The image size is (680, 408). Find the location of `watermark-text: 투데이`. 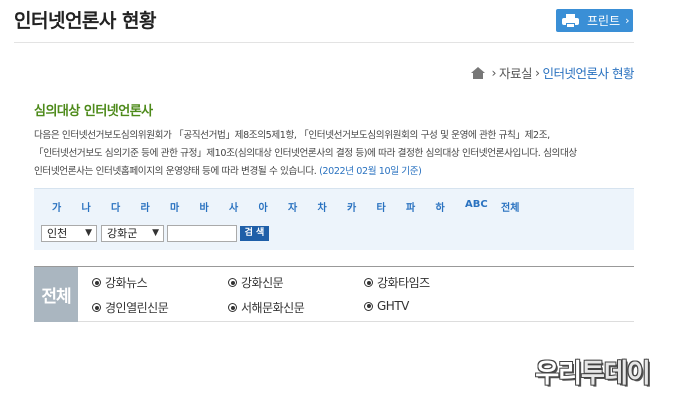

watermark-text: 투데이 is located at coordinates (616, 373).